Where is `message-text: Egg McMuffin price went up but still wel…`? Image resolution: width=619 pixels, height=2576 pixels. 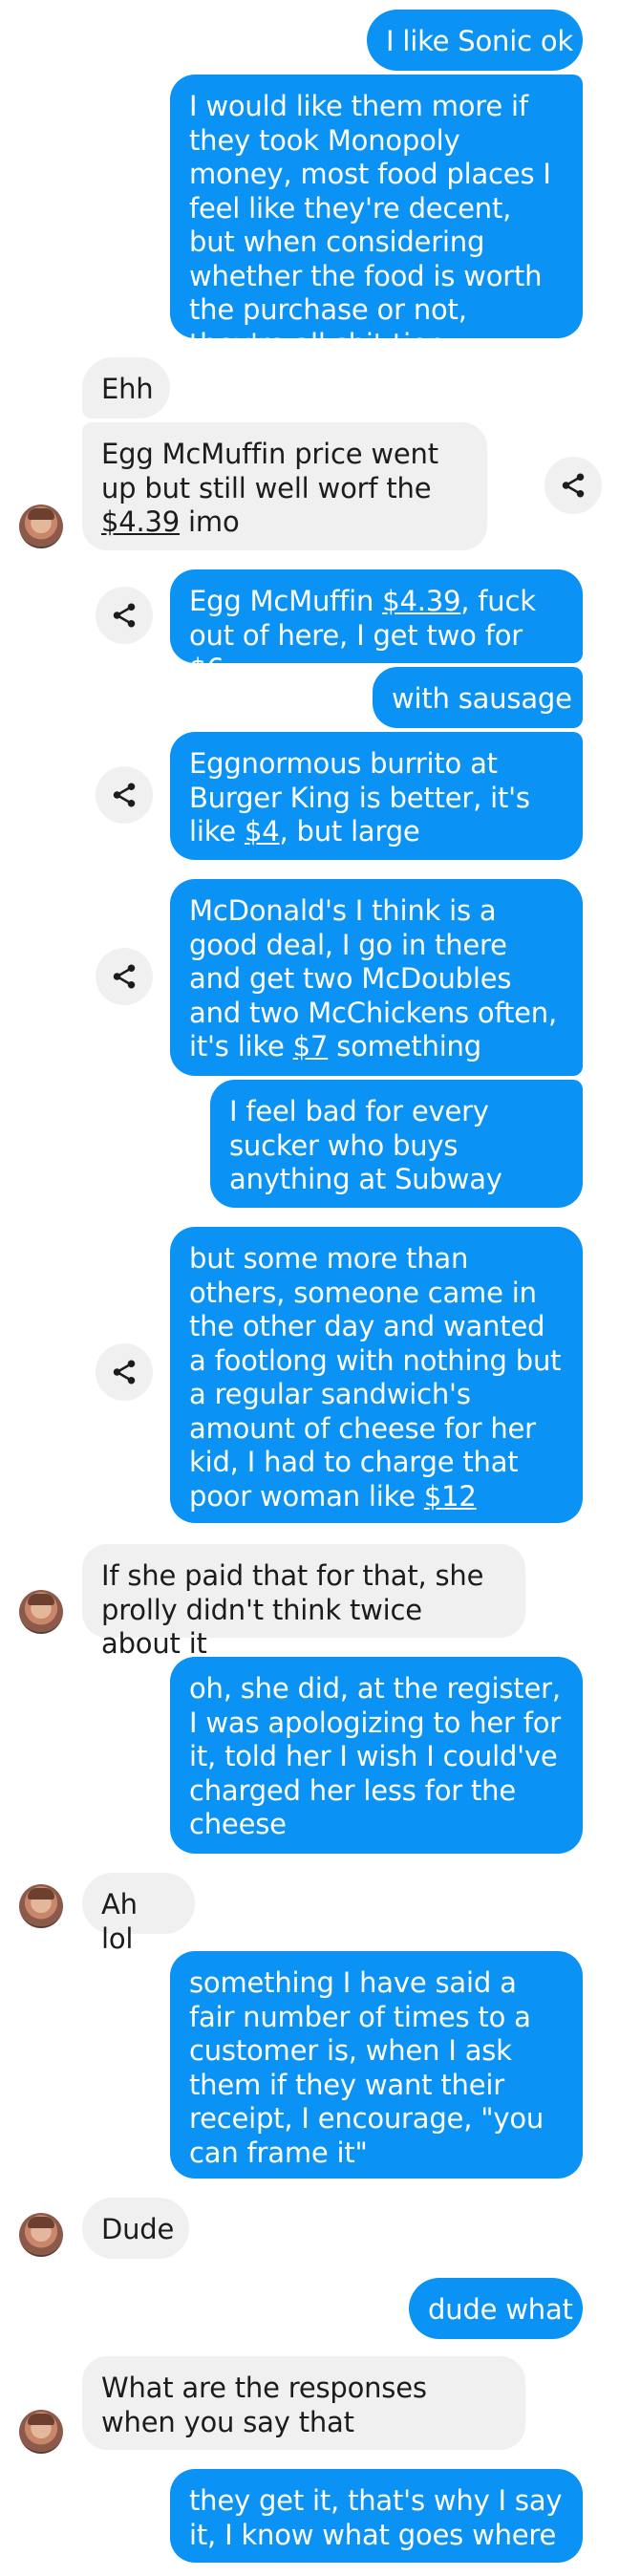
message-text: Egg McMuffin price went up but still wel… is located at coordinates (269, 471).